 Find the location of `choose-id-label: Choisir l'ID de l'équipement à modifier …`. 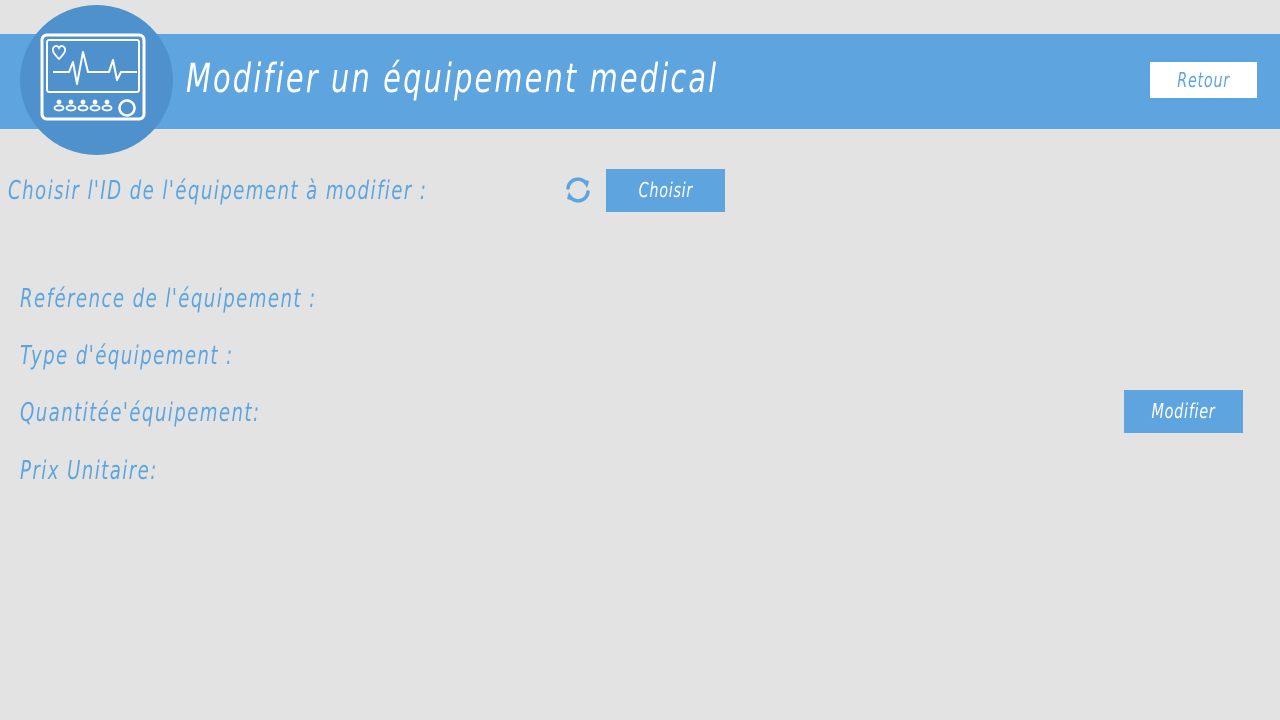

choose-id-label: Choisir l'ID de l'équipement à modifier … is located at coordinates (218, 191).